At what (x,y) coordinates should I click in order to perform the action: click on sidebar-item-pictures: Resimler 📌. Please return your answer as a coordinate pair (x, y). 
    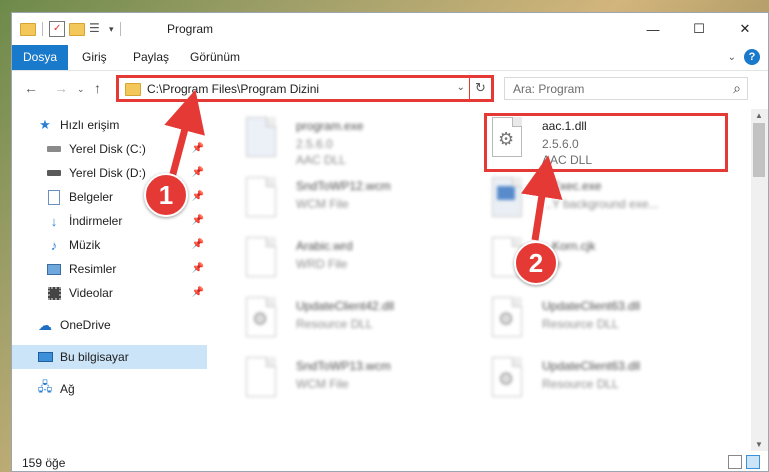
    Looking at the image, I should click on (109, 269).